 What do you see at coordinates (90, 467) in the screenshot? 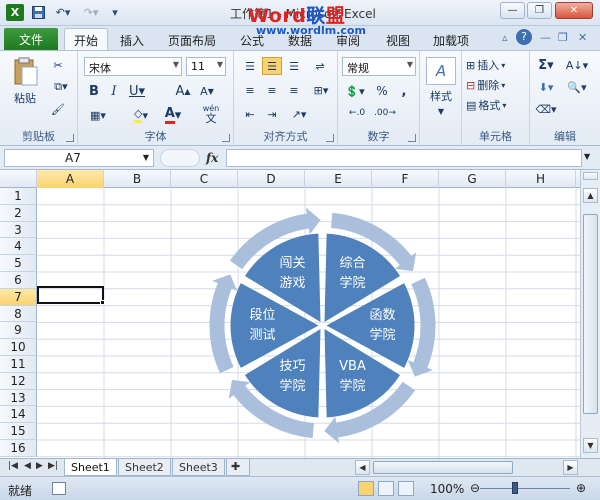
I see `sheet-tab-1: Sheet1` at bounding box center [90, 467].